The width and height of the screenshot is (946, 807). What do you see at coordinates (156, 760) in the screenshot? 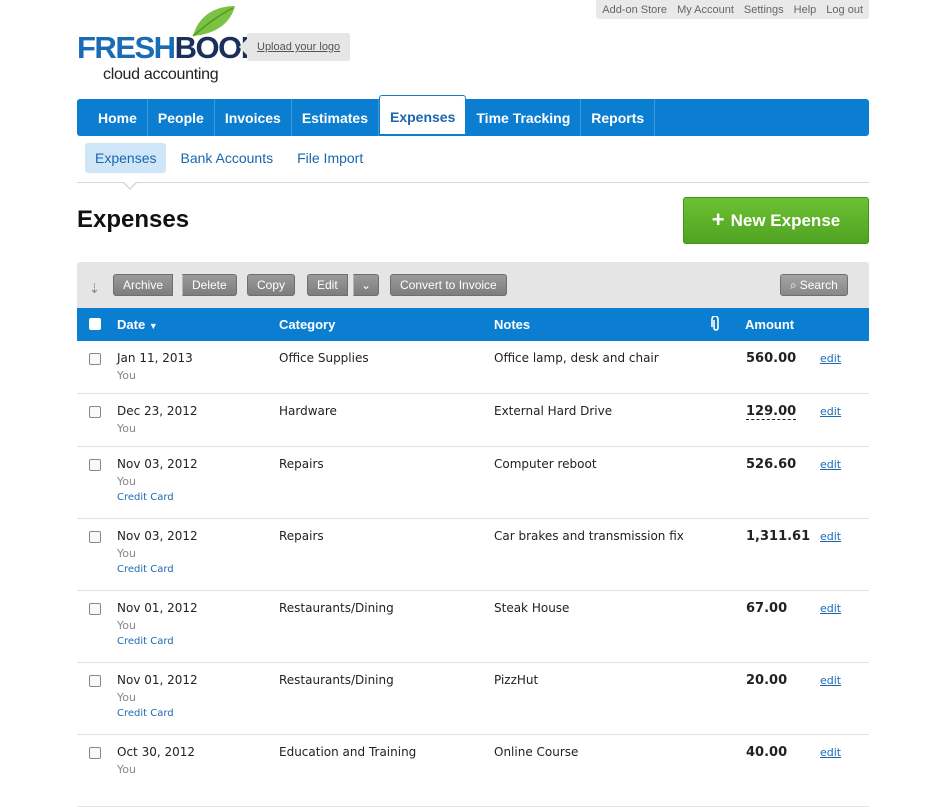
I see `expense-date: Oct 30, 2012 You` at bounding box center [156, 760].